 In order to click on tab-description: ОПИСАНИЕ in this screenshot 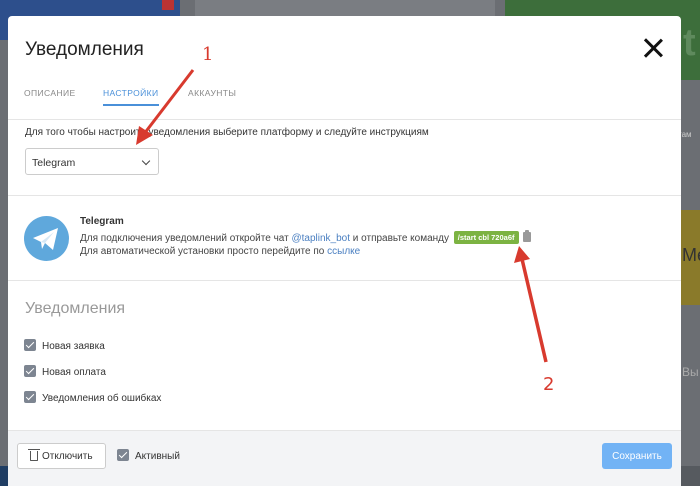, I will do `click(50, 96)`.